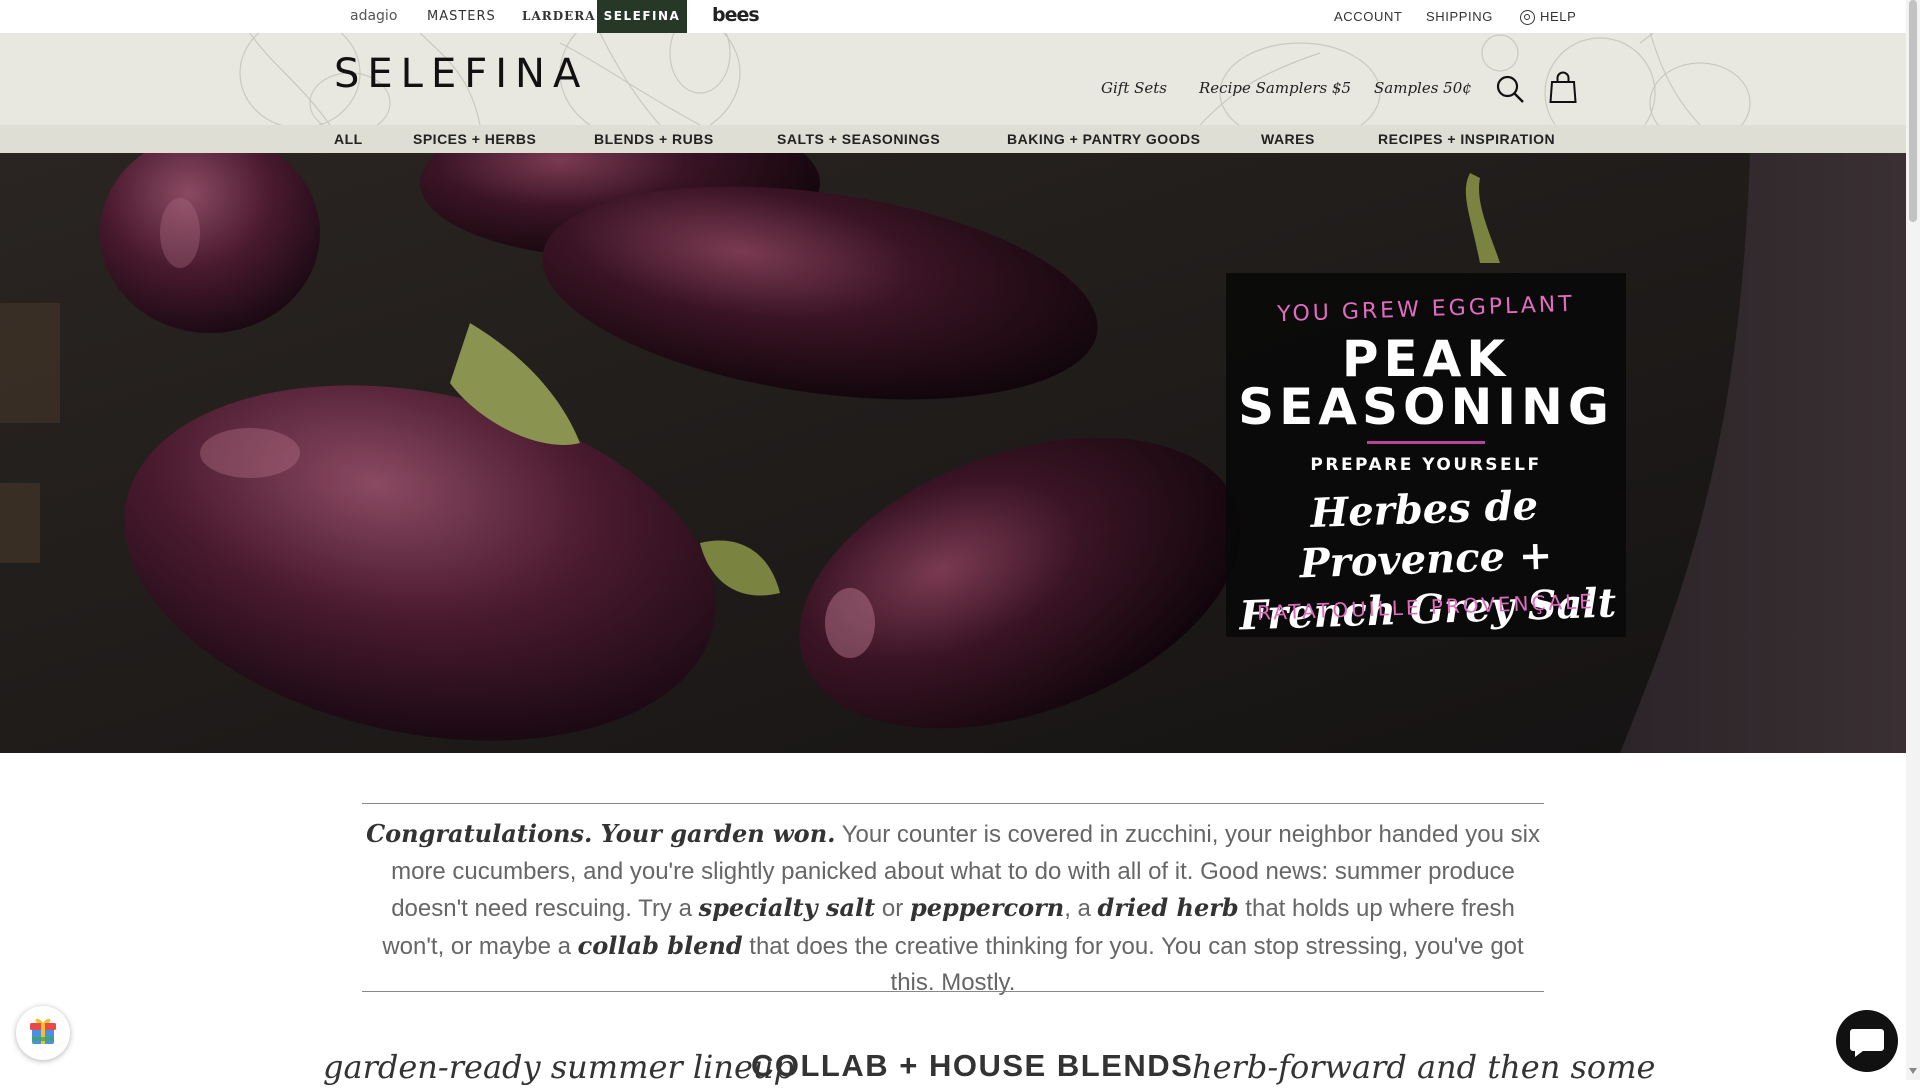  Describe the element at coordinates (972, 1068) in the screenshot. I see `section-tab-collab-blends: COLLAB + HOUSE BLENDS` at that location.